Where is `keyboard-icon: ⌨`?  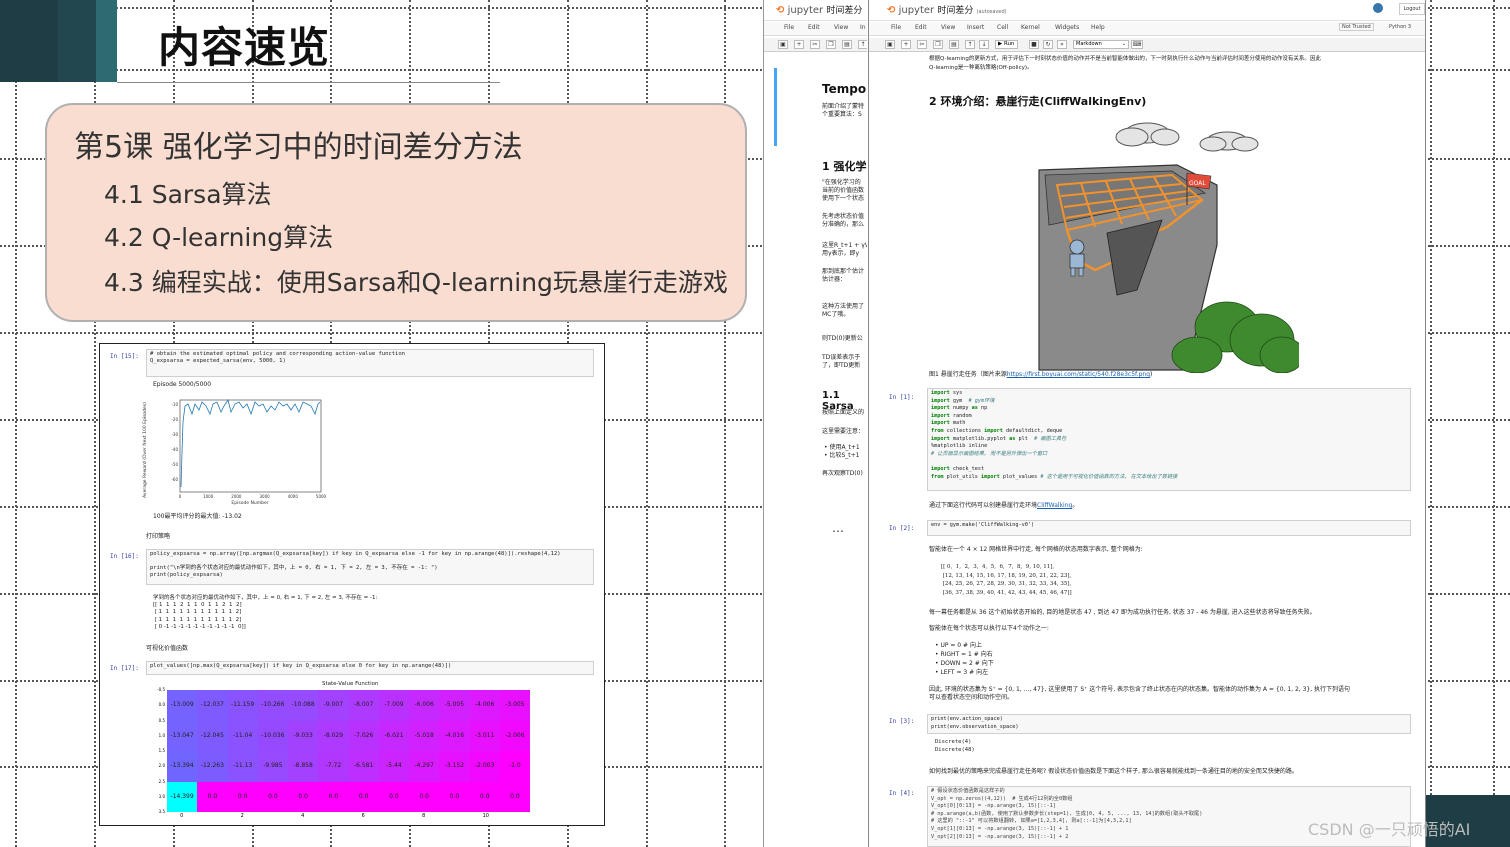
keyboard-icon: ⌨ is located at coordinates (1137, 44).